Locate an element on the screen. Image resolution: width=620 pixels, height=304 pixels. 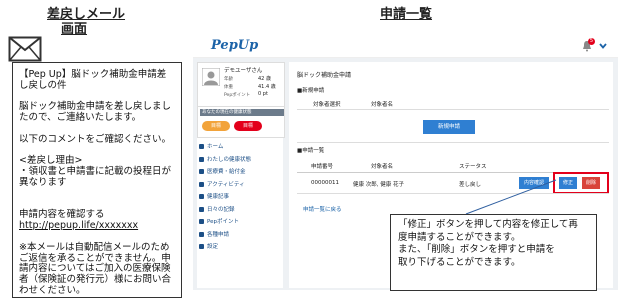
sidebar-item: Pepポイント is located at coordinates (219, 221).